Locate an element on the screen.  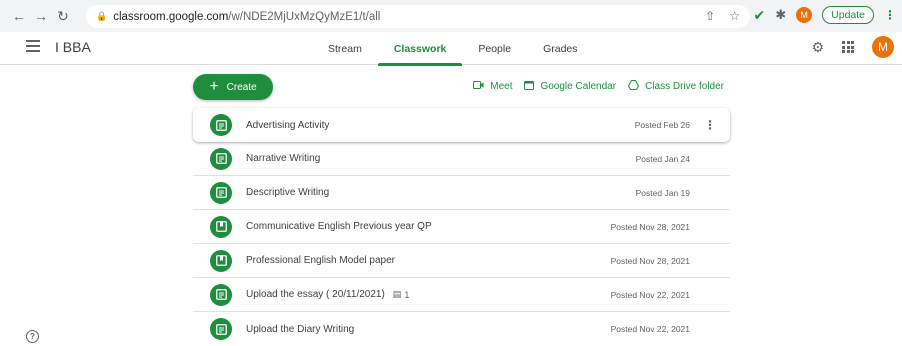
user-avatar: M is located at coordinates (883, 47).